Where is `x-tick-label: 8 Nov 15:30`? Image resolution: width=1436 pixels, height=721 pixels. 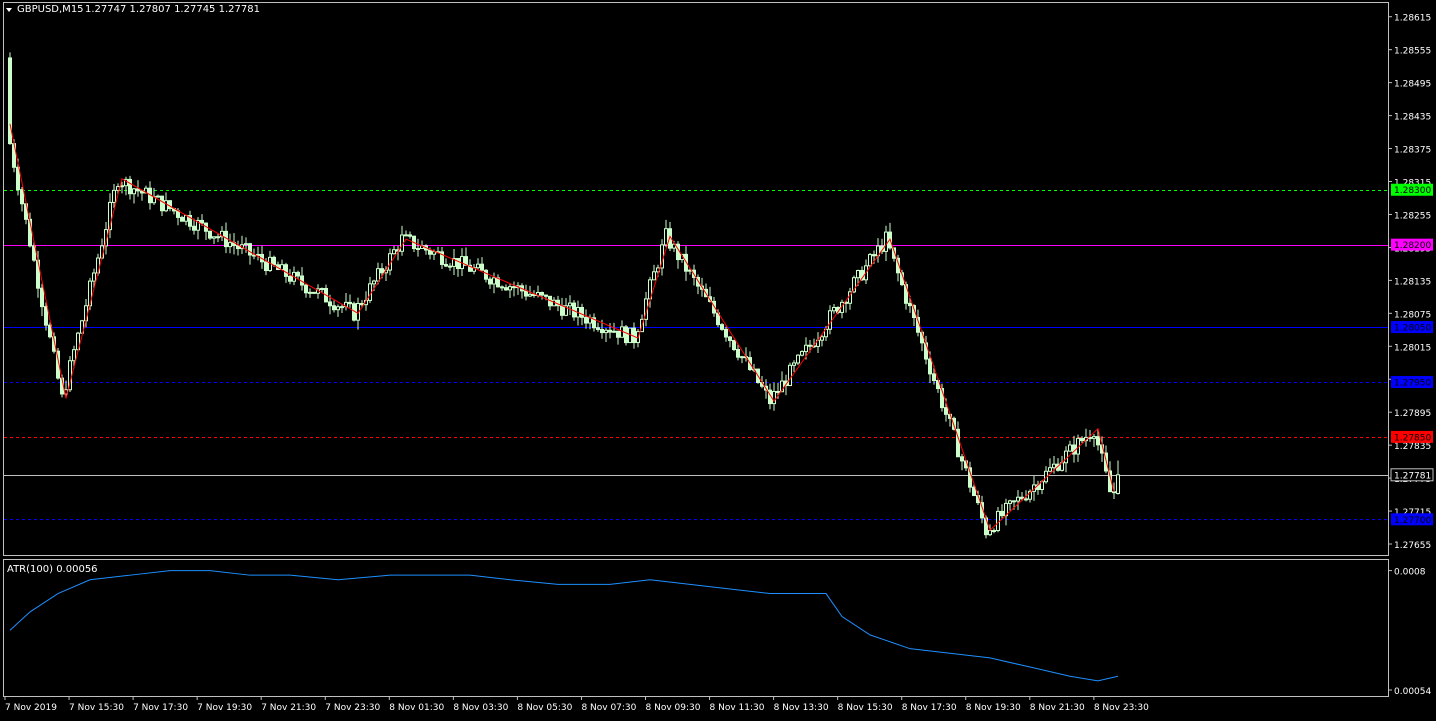
x-tick-label: 8 Nov 15:30 is located at coordinates (865, 708).